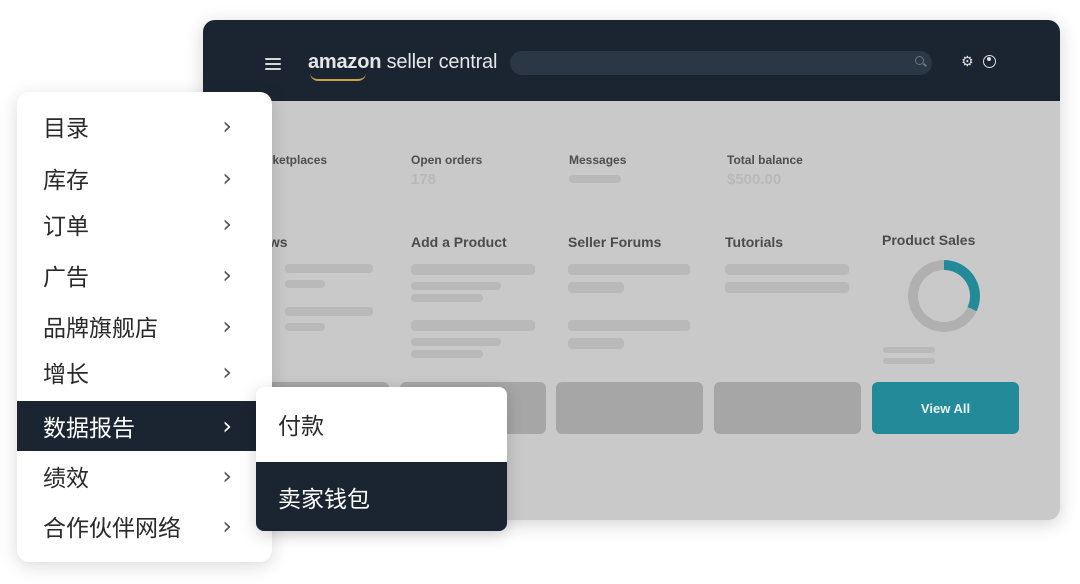 The width and height of the screenshot is (1080, 584). What do you see at coordinates (967, 61) in the screenshot?
I see `gear-icon: ⚙` at bounding box center [967, 61].